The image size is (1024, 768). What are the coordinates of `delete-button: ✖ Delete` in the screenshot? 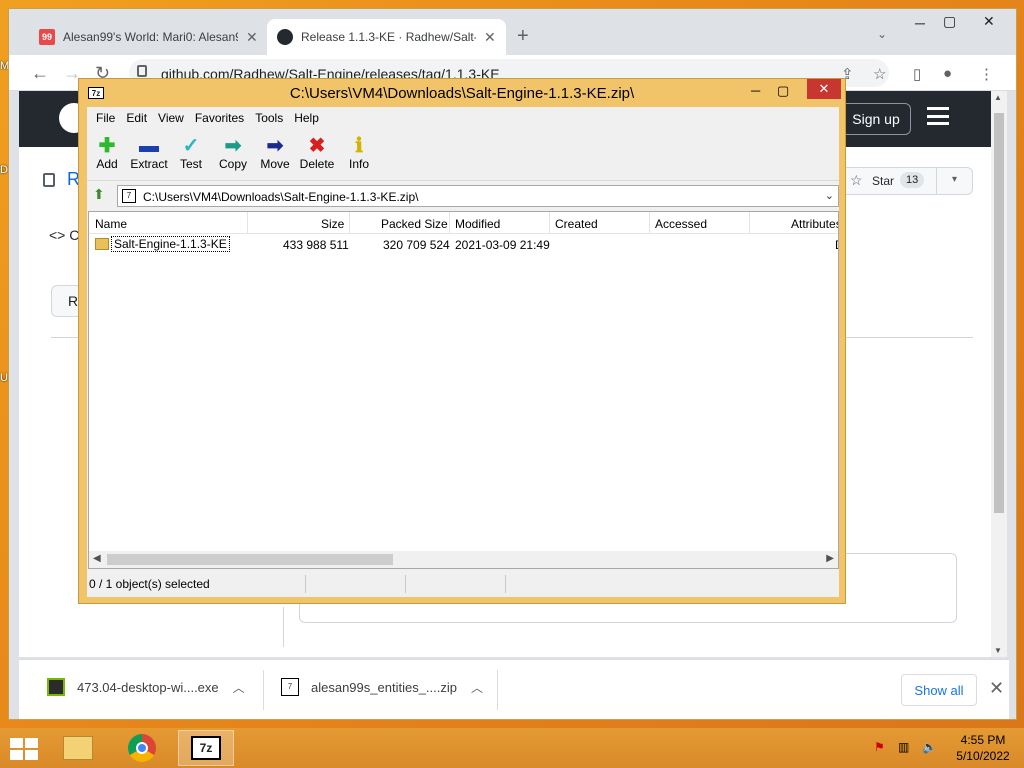 It's located at (317, 153).